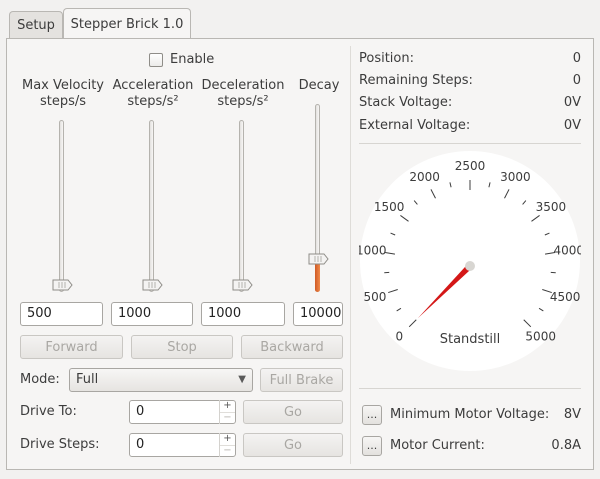 The height and width of the screenshot is (479, 600). Describe the element at coordinates (192, 59) in the screenshot. I see `enable-label: Enable` at that location.